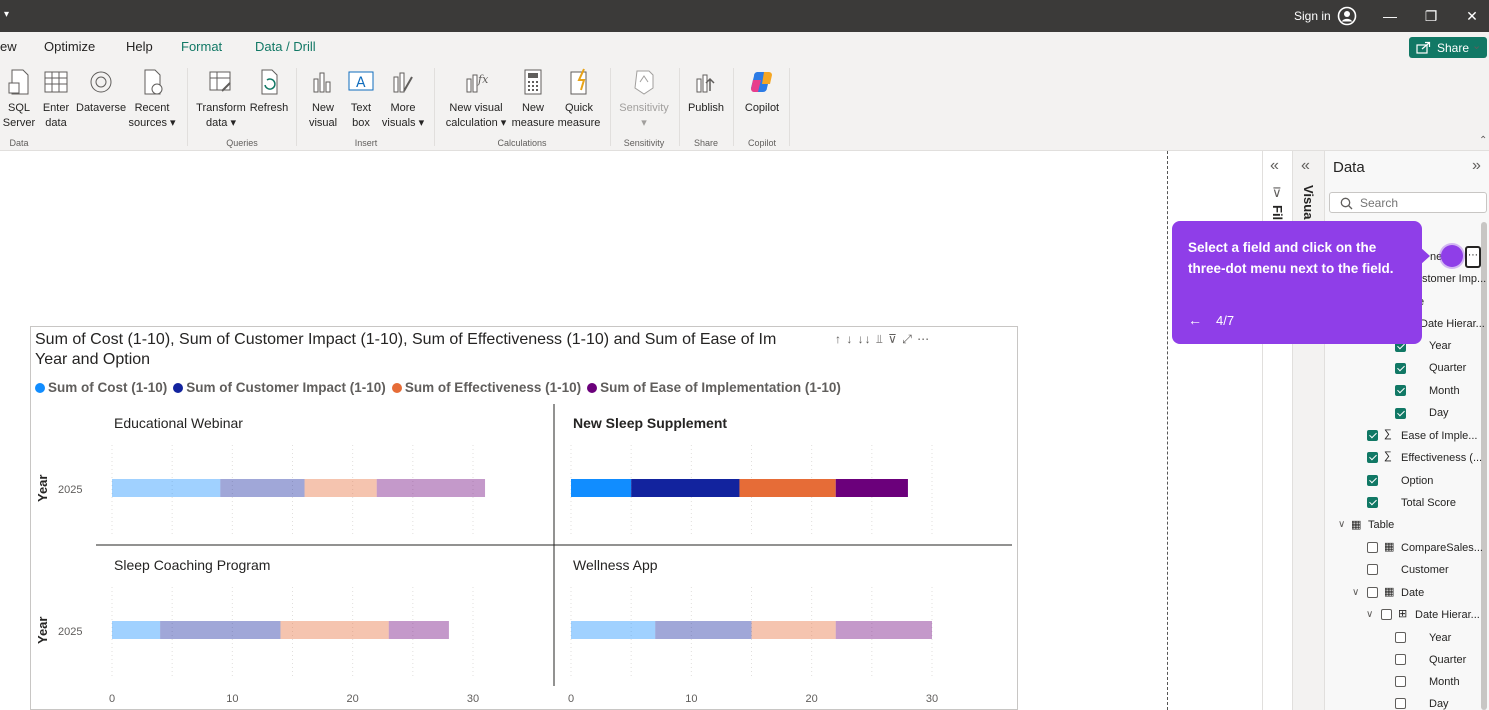 This screenshot has width=1489, height=710. I want to click on sign-in-link: Sign in, so click(1312, 16).